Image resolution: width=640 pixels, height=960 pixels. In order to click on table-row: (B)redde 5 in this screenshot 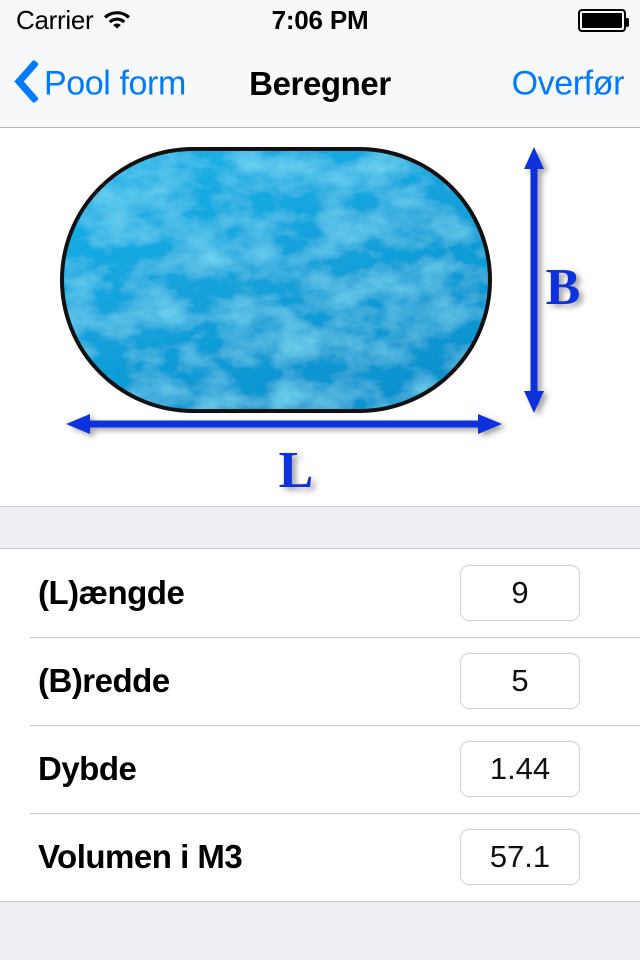, I will do `click(320, 681)`.